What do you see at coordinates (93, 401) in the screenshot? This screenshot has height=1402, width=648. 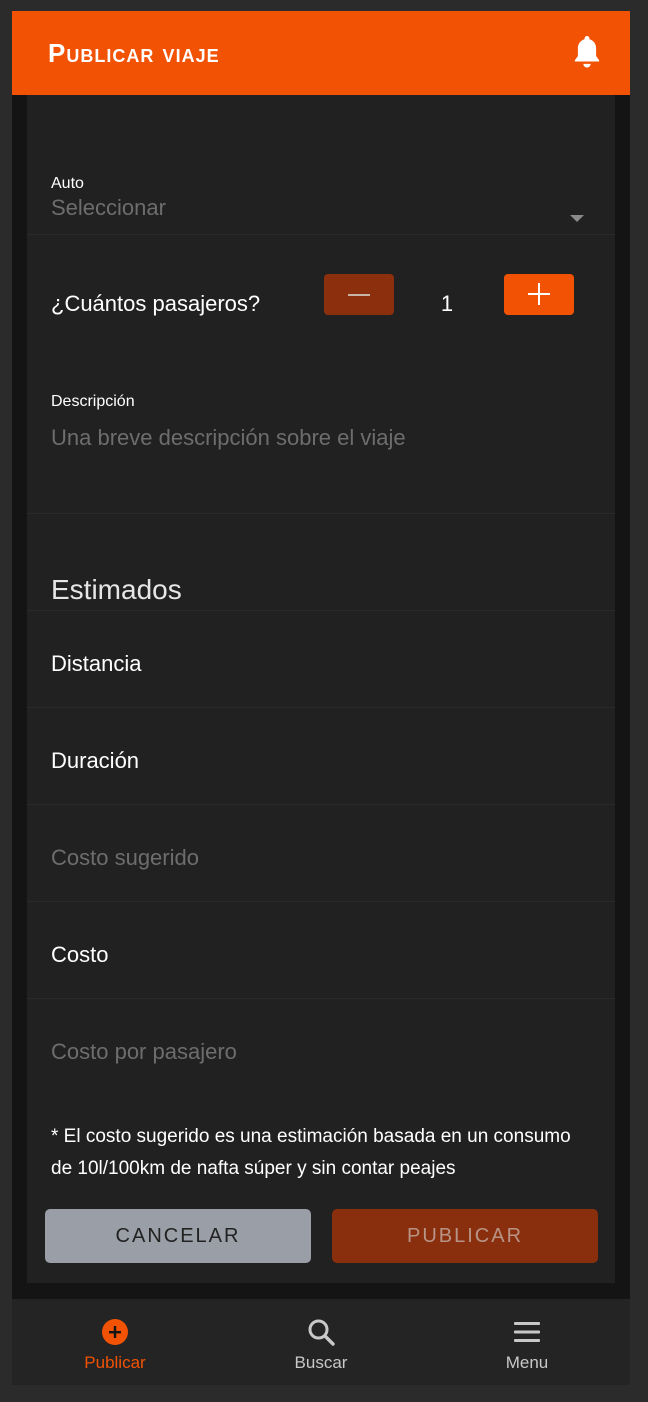 I see `description-label: Descripción` at bounding box center [93, 401].